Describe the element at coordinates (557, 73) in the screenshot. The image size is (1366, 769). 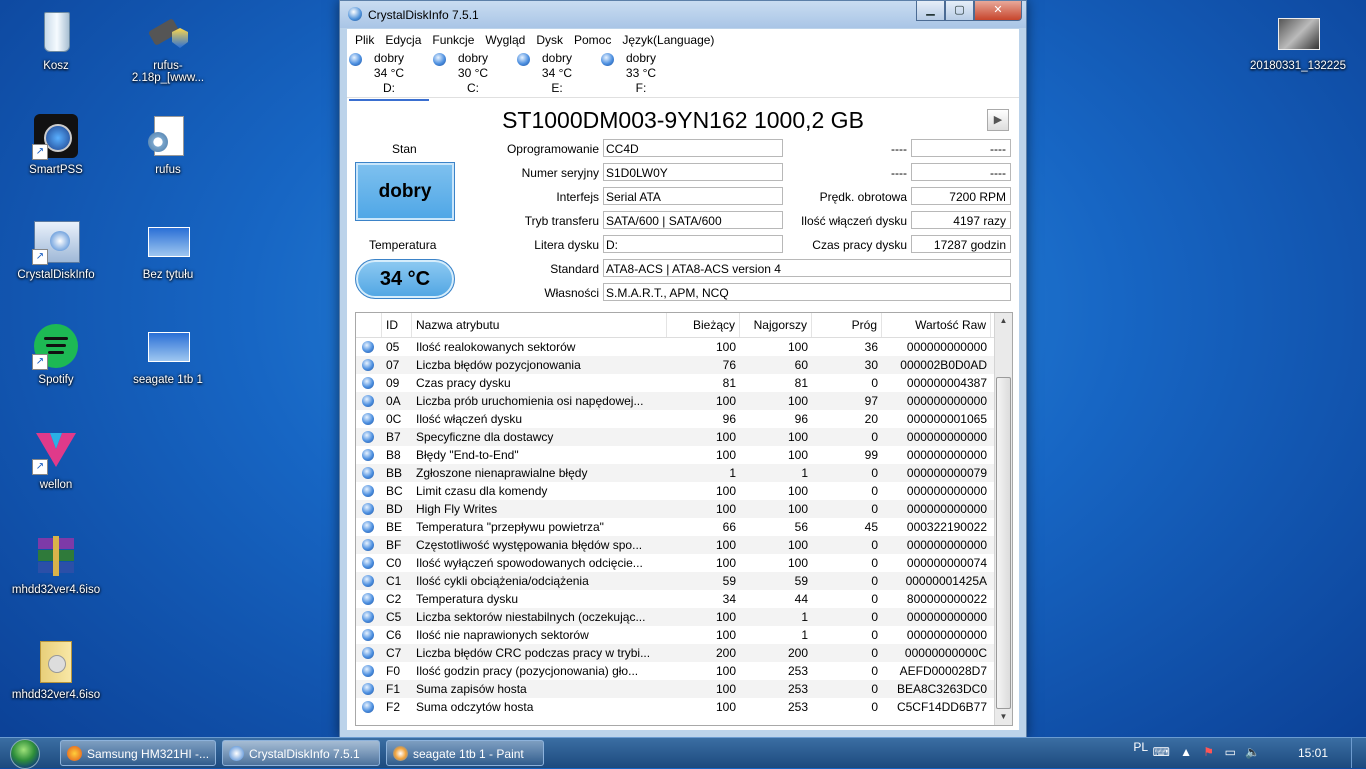
I see `drive-tab-e: dobry 34 °C E:` at that location.